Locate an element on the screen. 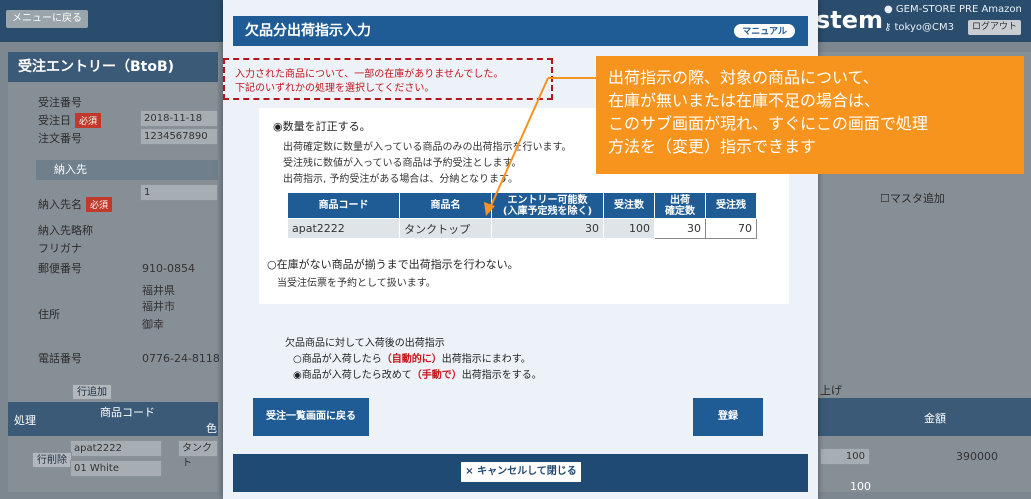  store-name-text: GEM-STORE PRE Amazon is located at coordinates (958, 9).